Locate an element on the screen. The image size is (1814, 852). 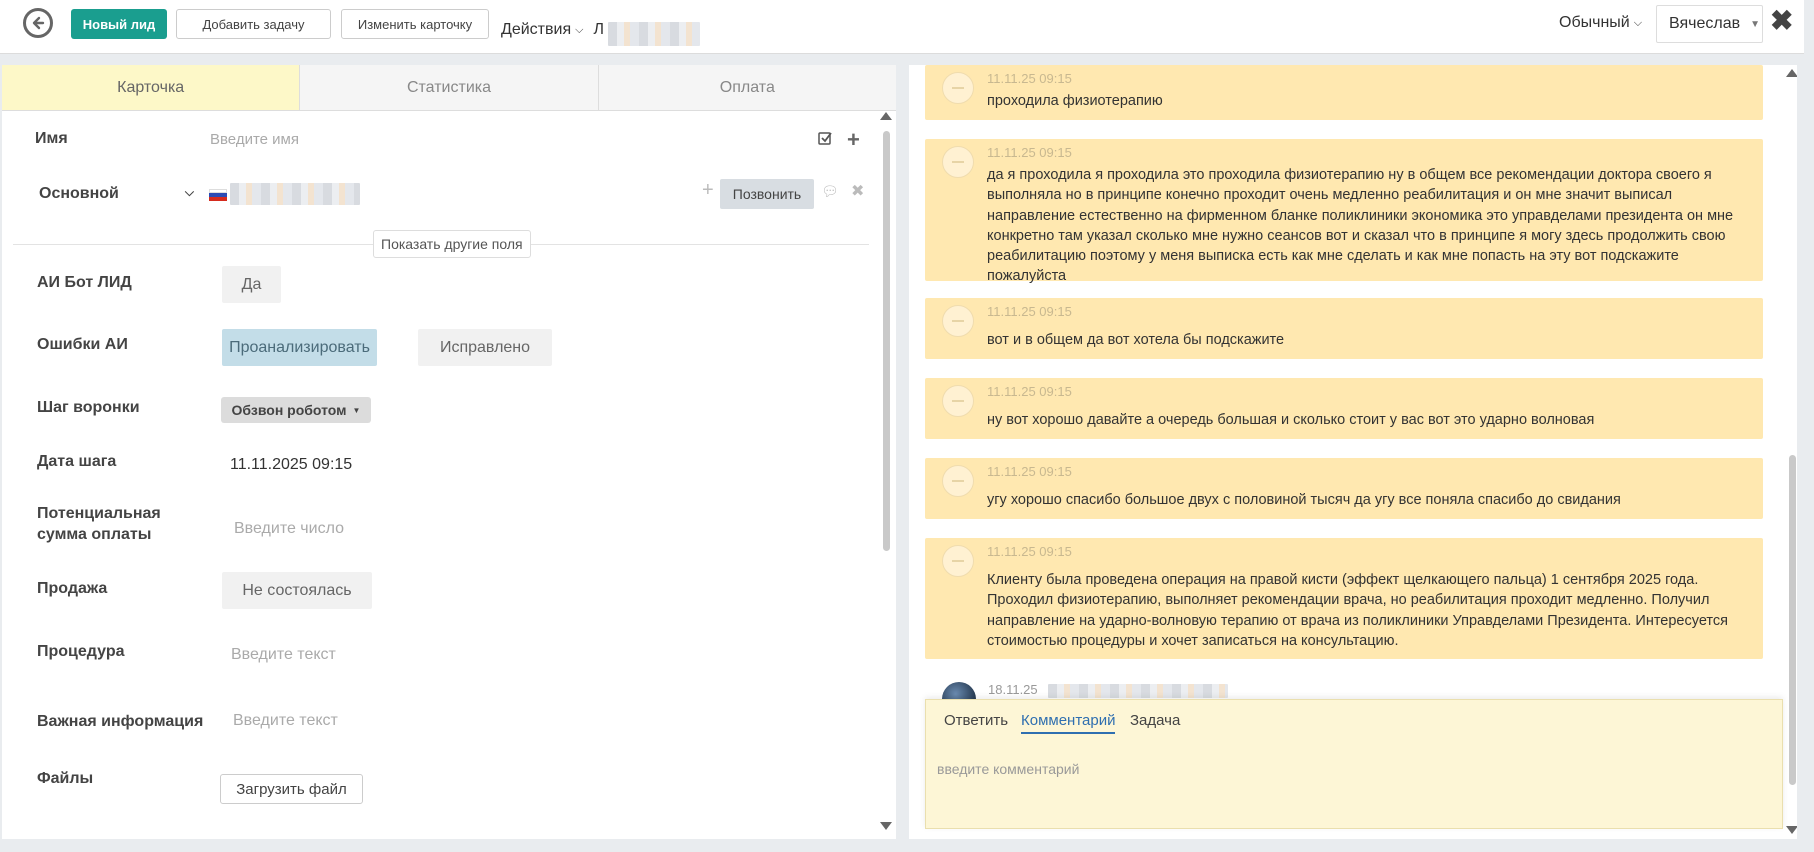
important-info-input: Введите текст is located at coordinates (285, 721).